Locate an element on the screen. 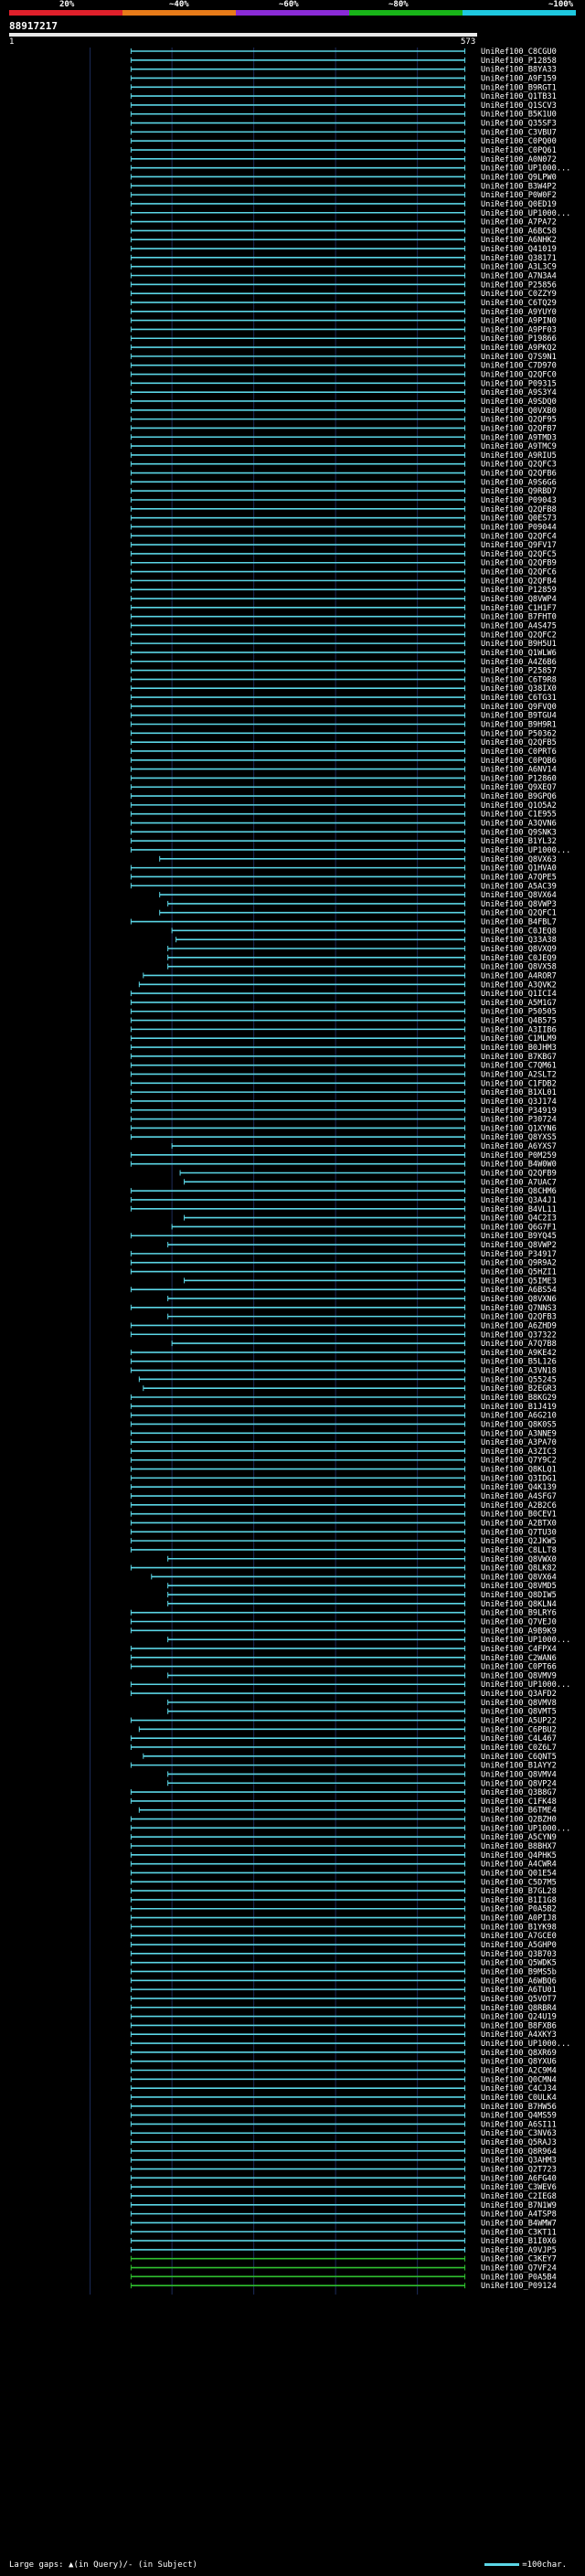 This screenshot has width=585, height=2576. hit-label: UniRef100_Q8RBR4 is located at coordinates (519, 2008).